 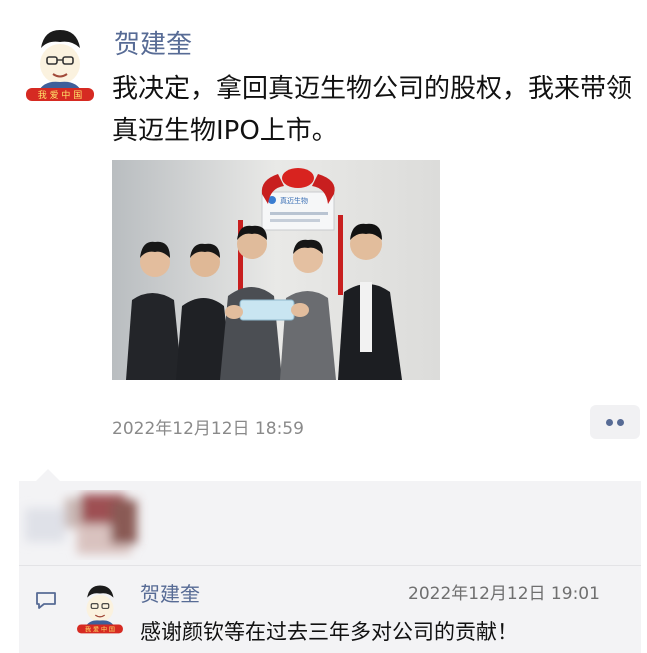 I want to click on comment-text: 感谢颜钦等在过去三年多对公司的贡献！, so click(x=329, y=632).